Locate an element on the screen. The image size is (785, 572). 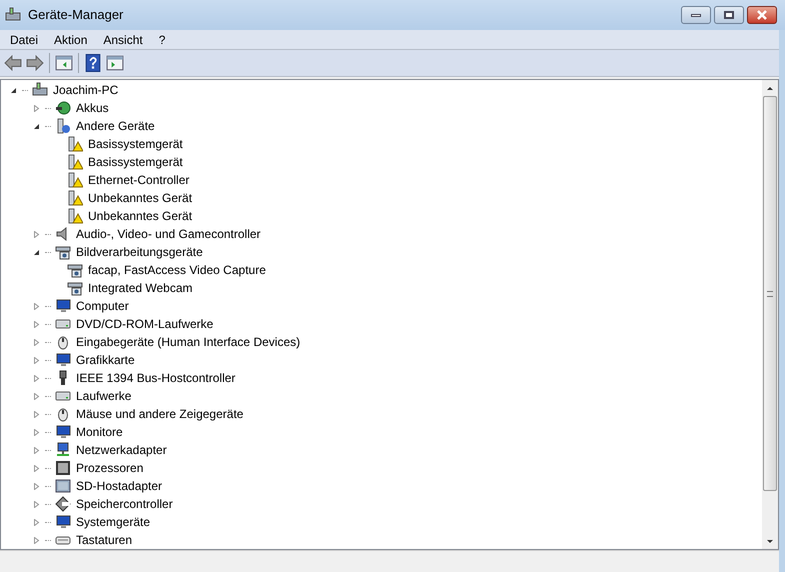
tree-item: DVD/CD-ROM-Laufwerke is located at coordinates (144, 324).